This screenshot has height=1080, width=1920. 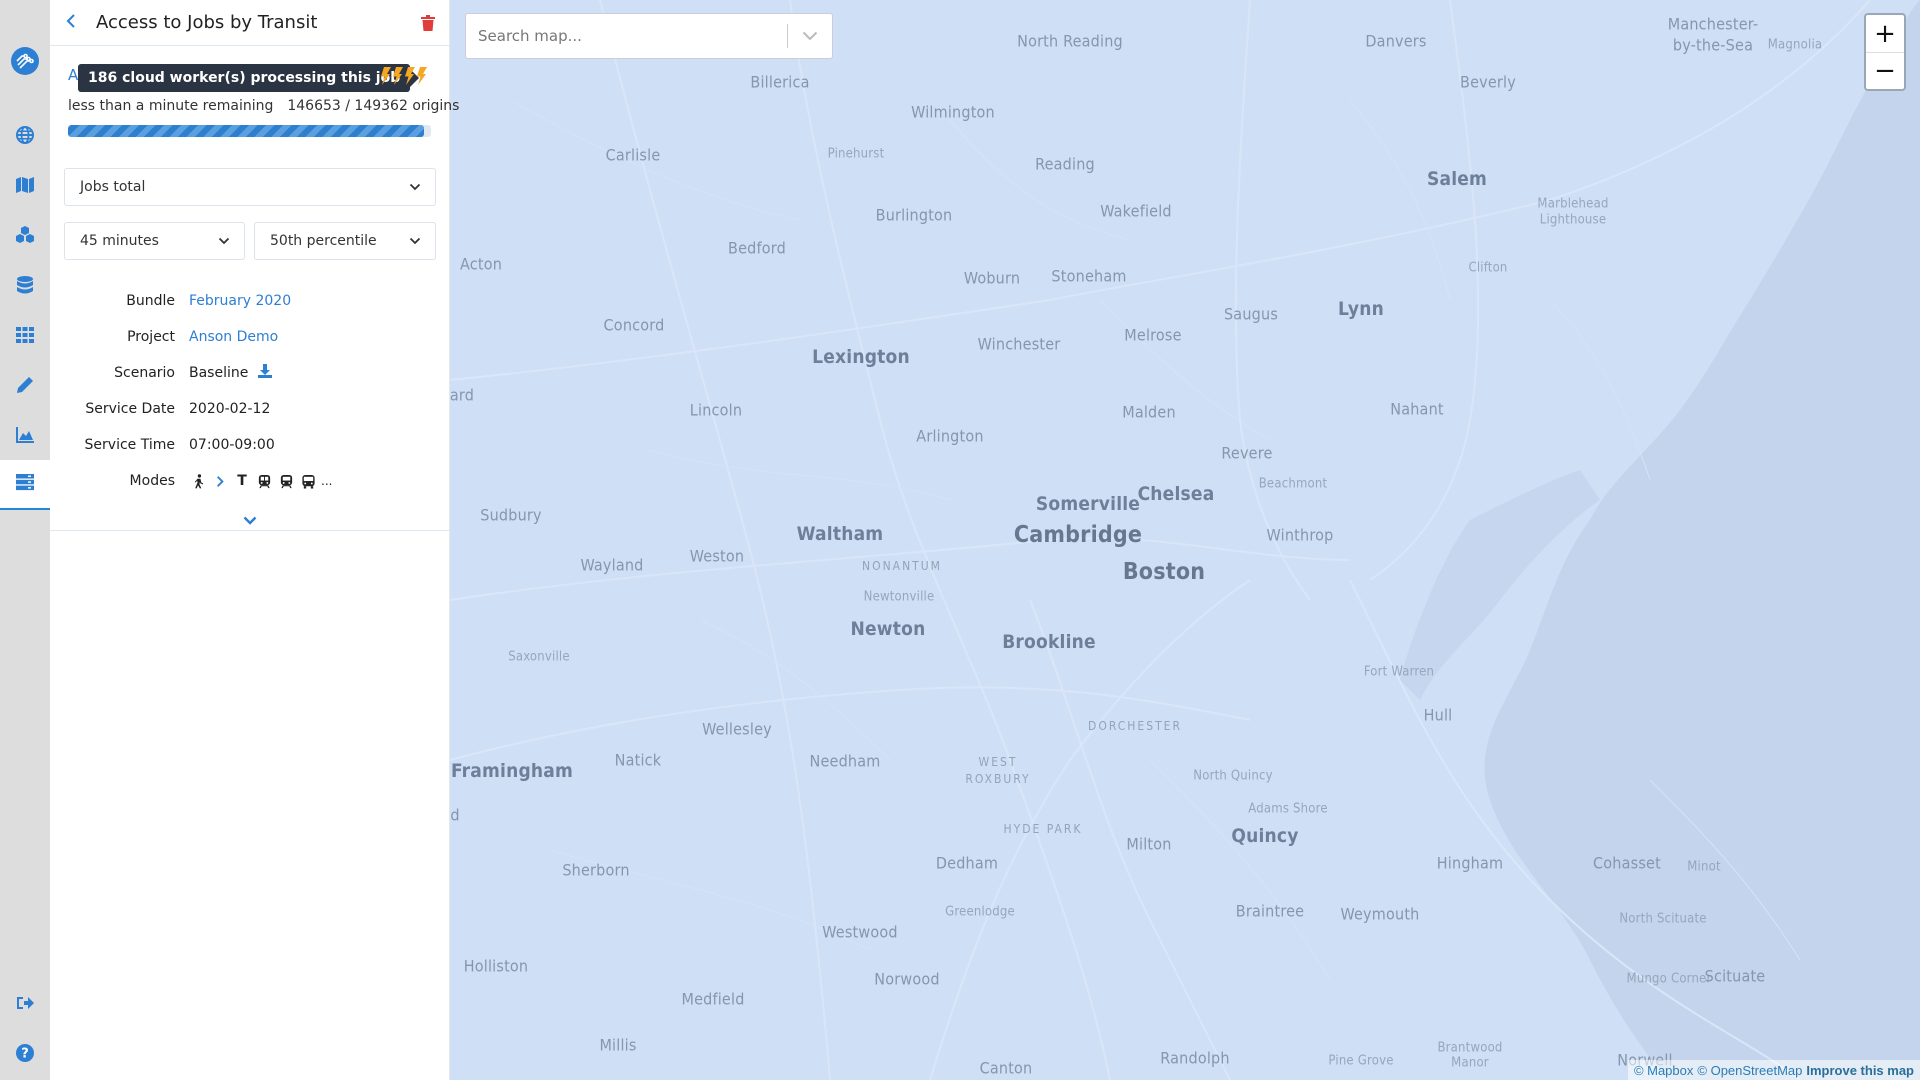 What do you see at coordinates (232, 445) in the screenshot?
I see `service-time-value: 07:00-09:00` at bounding box center [232, 445].